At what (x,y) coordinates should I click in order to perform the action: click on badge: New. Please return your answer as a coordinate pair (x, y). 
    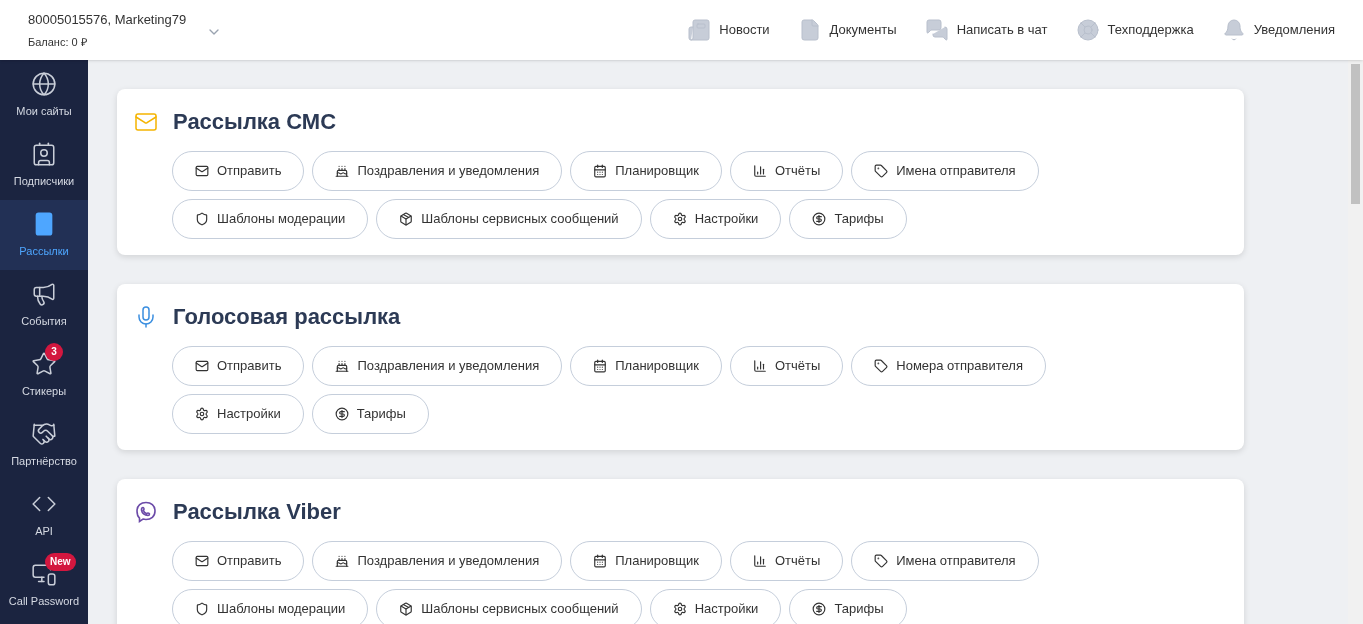
    Looking at the image, I should click on (60, 561).